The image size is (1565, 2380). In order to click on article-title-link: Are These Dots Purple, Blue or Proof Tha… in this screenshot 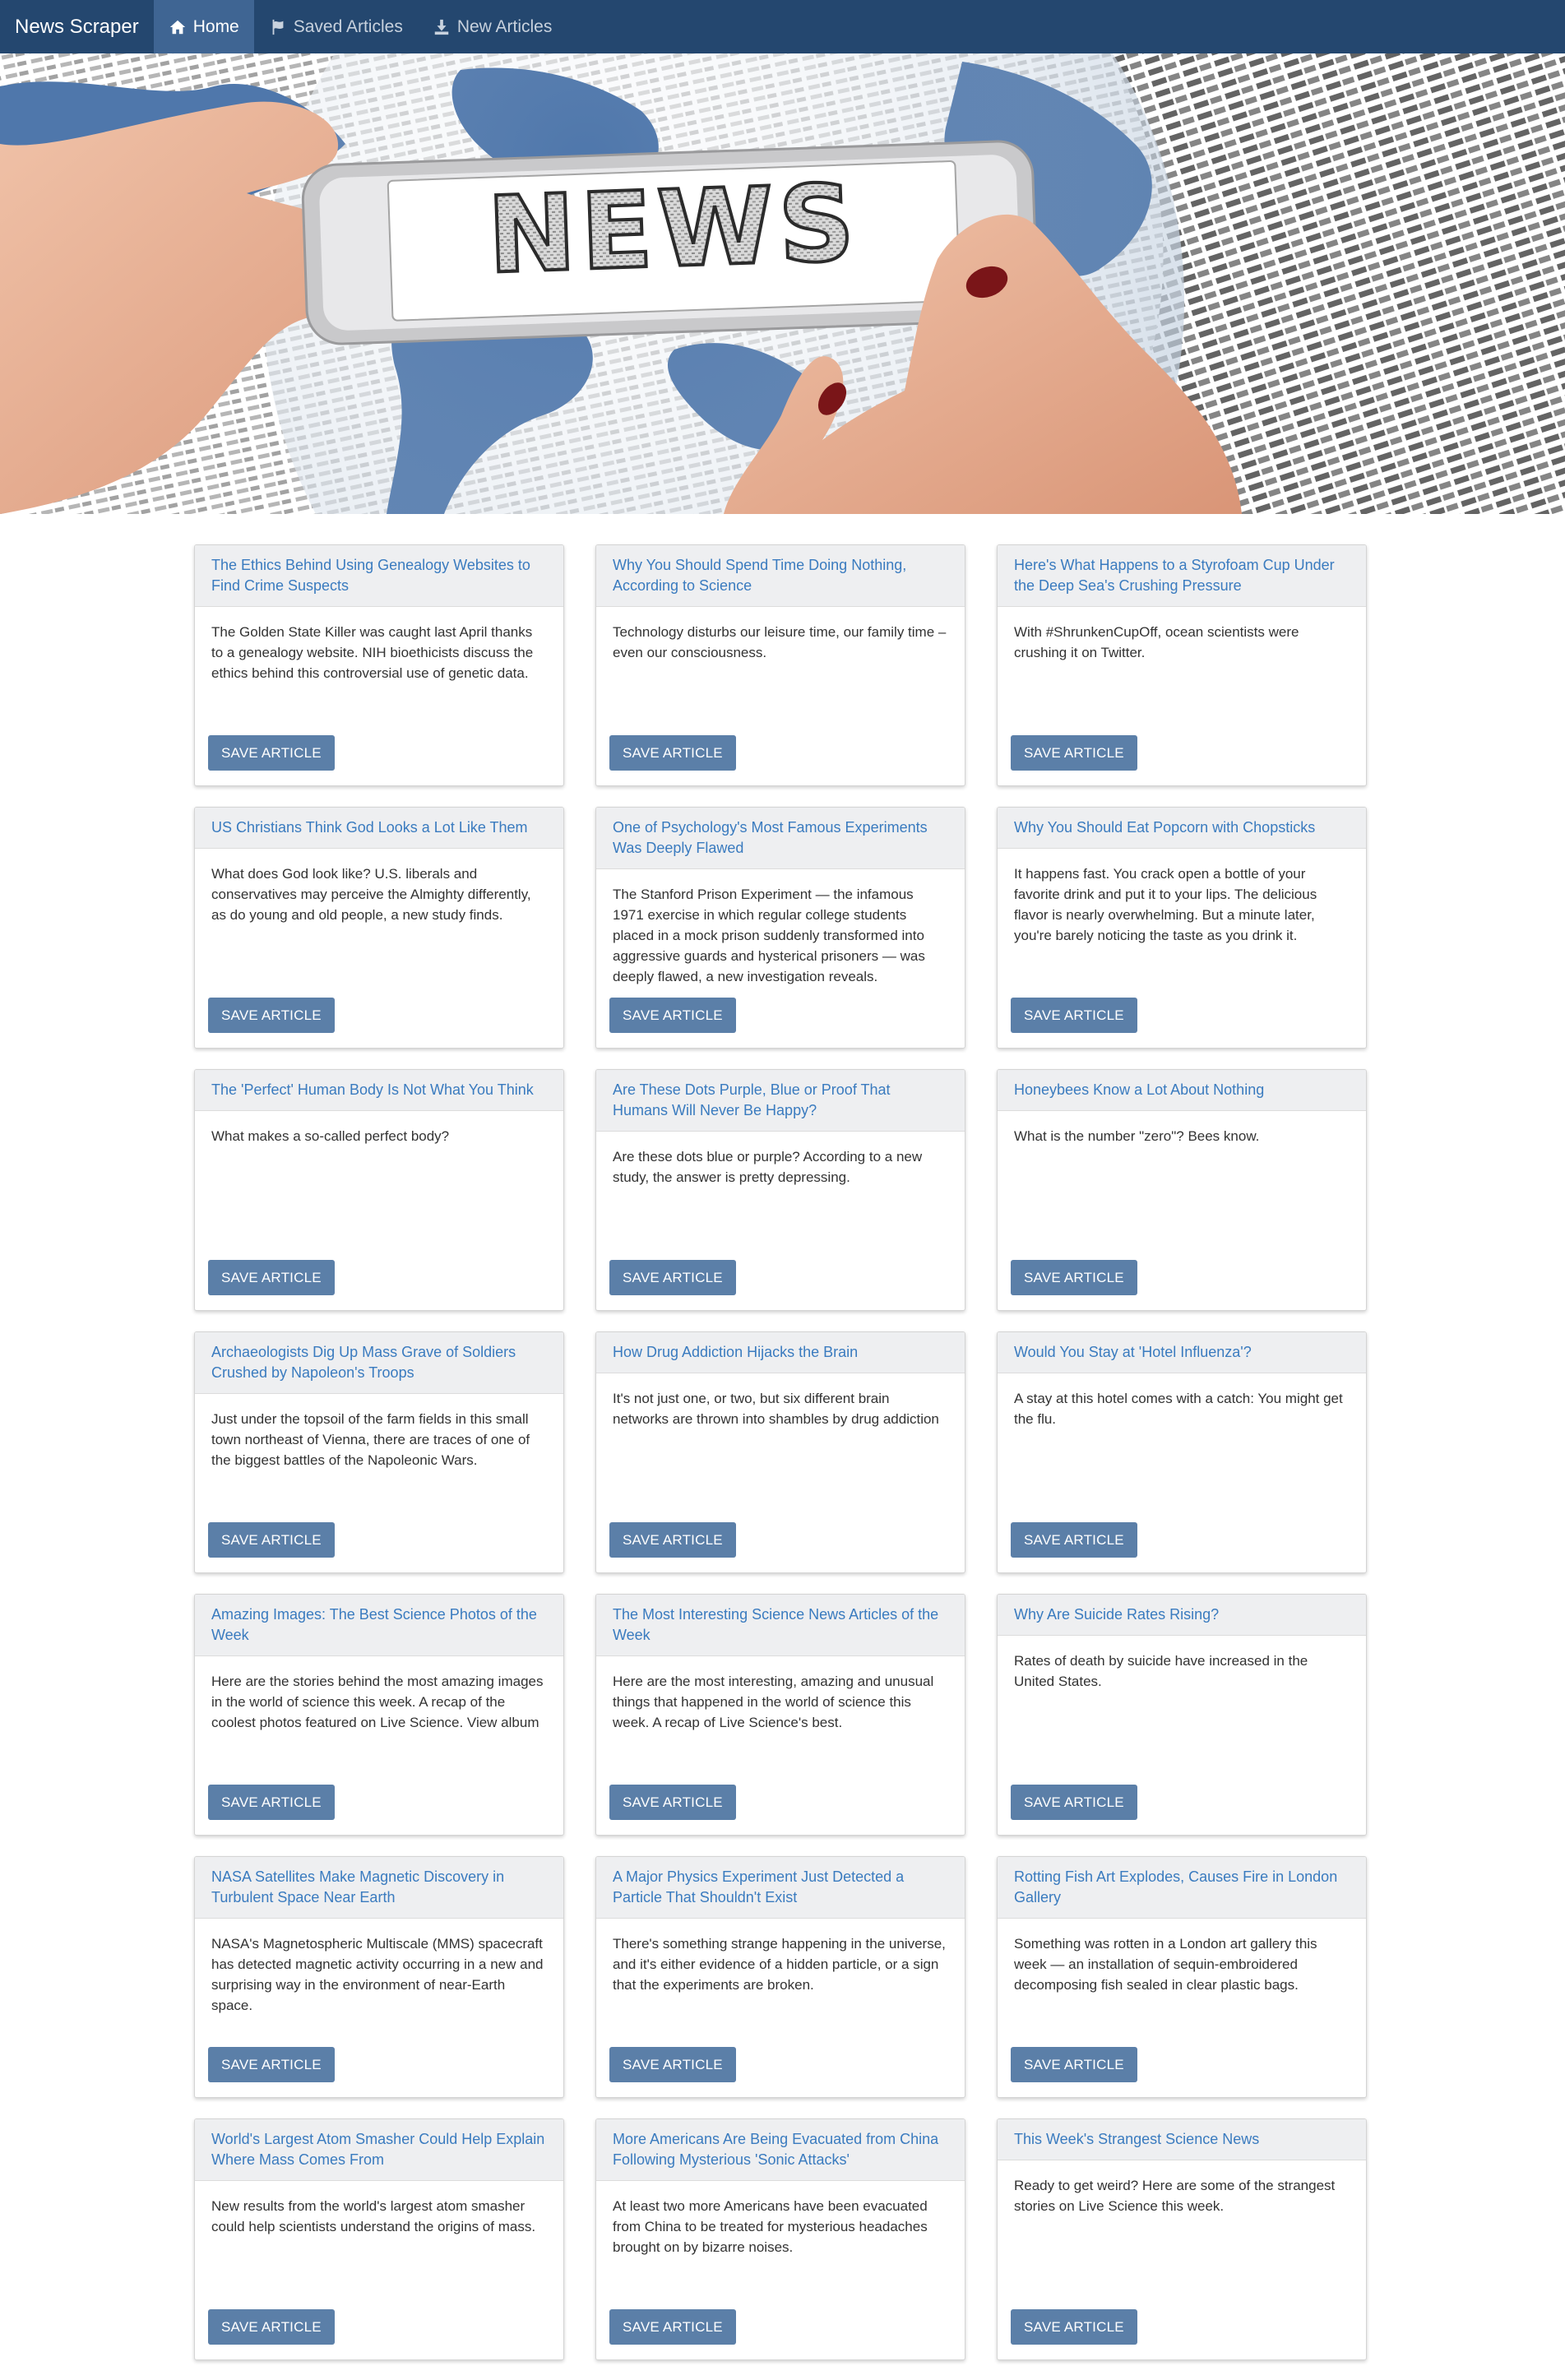, I will do `click(780, 1101)`.